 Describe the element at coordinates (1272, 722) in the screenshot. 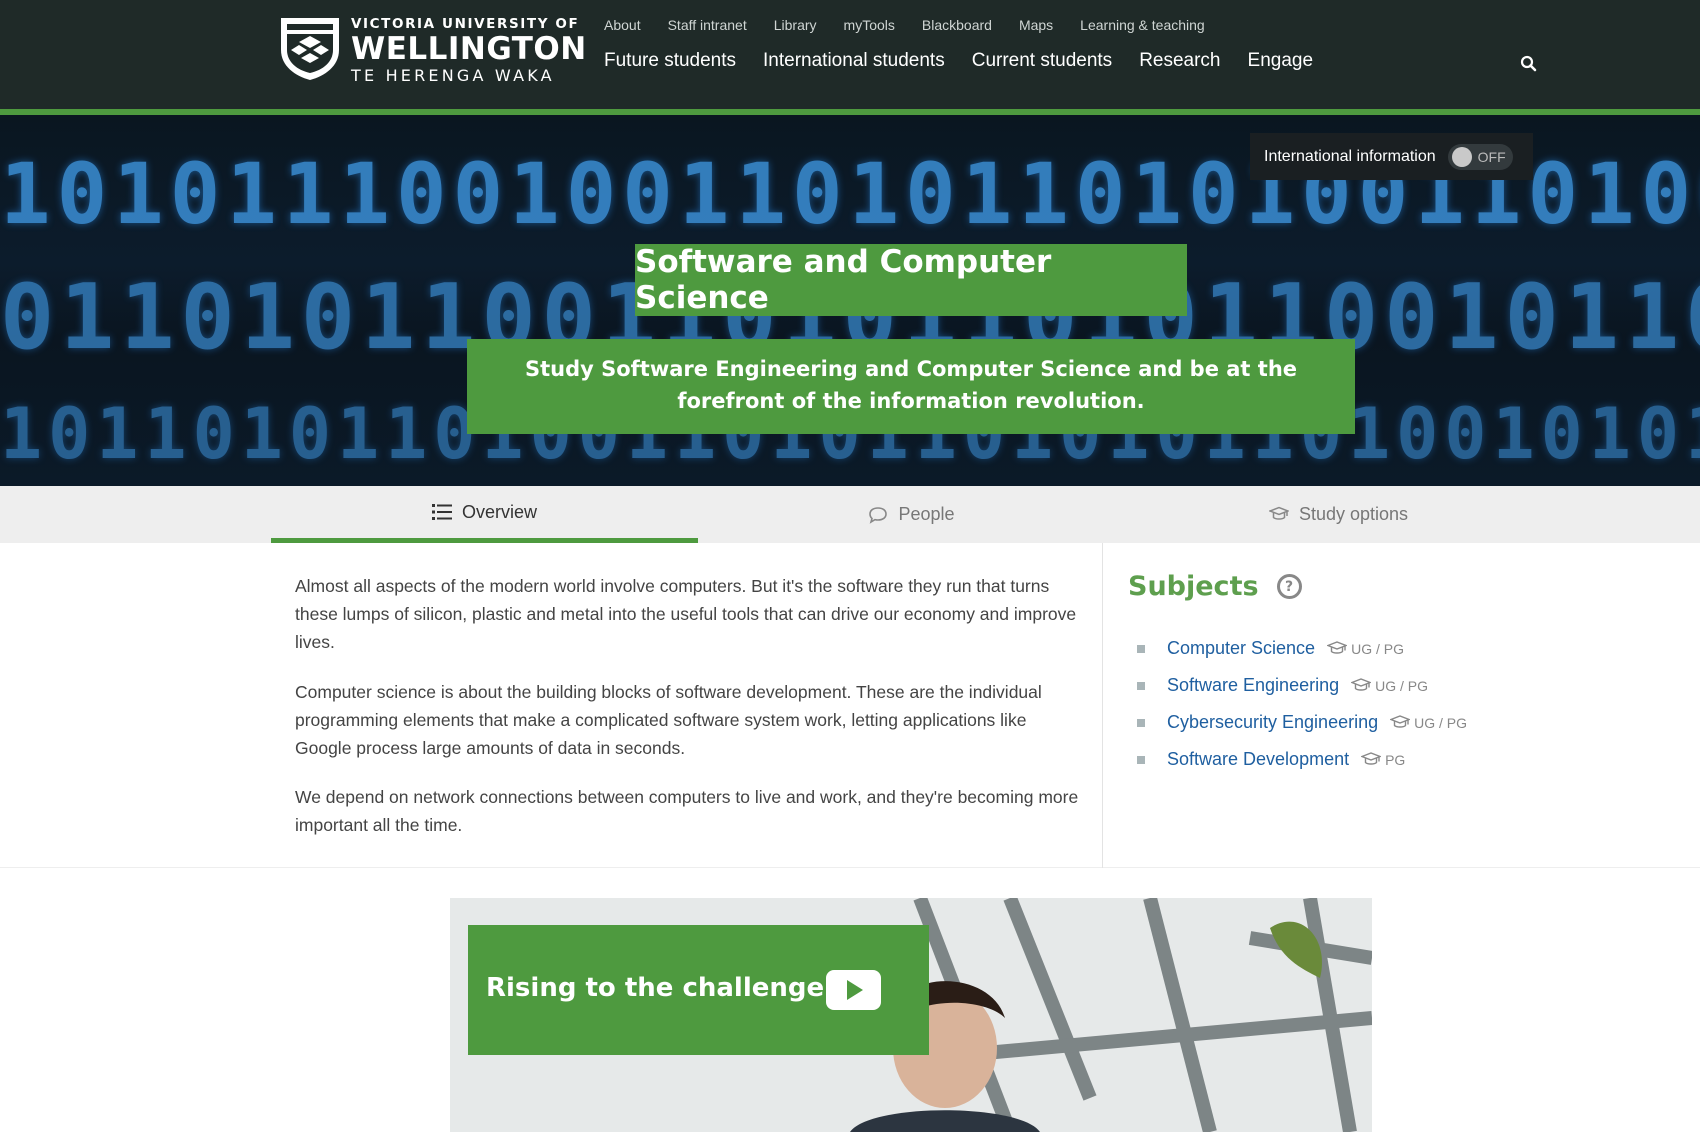

I see `subject-link-cybersecurity-engineering: Cybersecurity Engineering` at that location.